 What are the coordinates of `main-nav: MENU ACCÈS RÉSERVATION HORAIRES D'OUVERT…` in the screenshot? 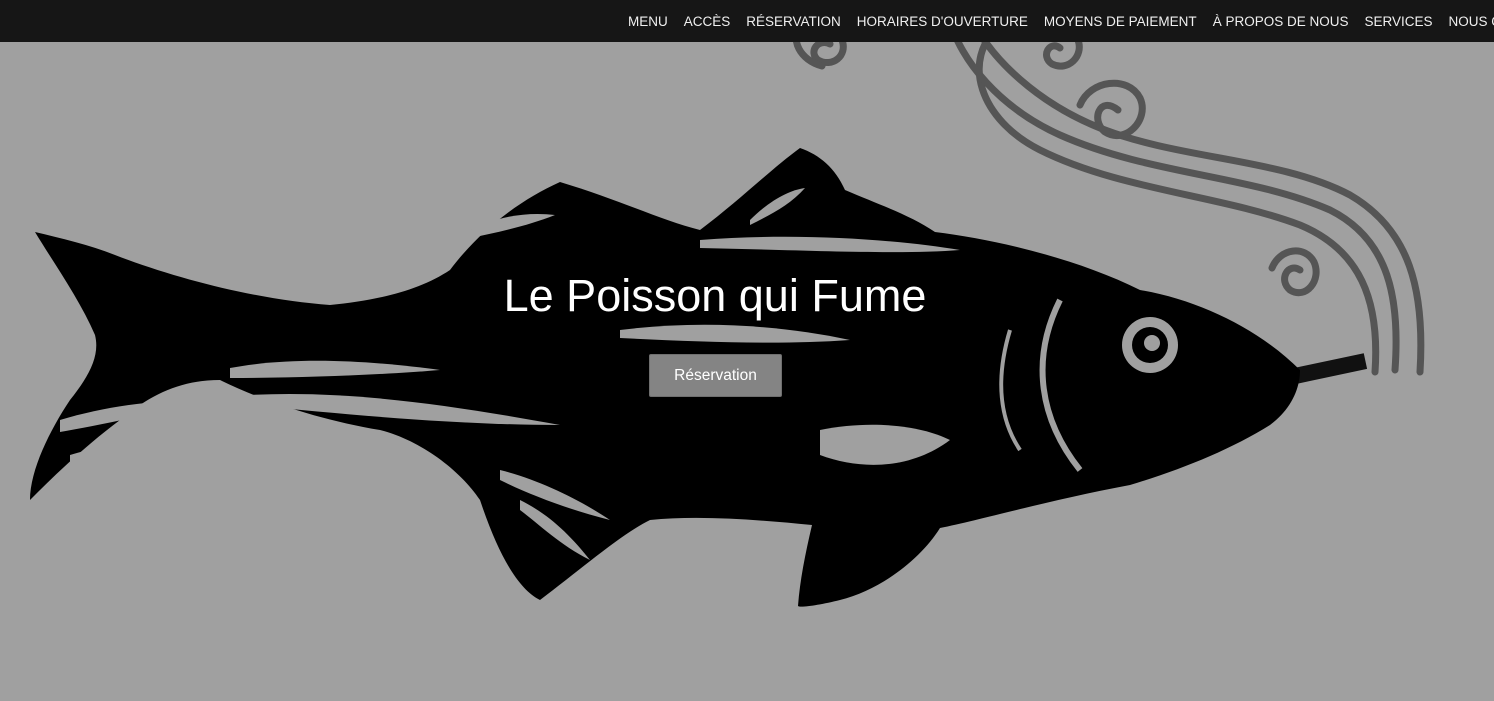 It's located at (1057, 21).